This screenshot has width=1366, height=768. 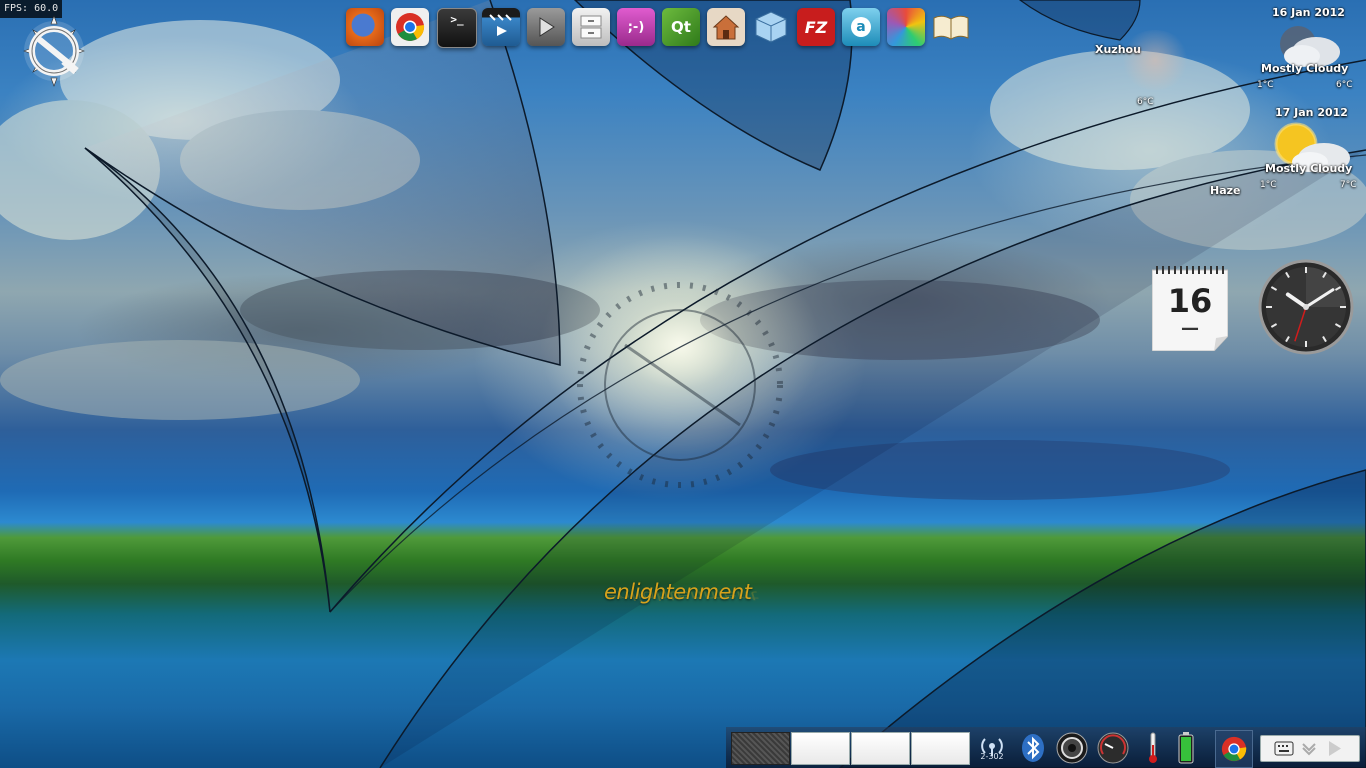 I want to click on launcher-media-player, so click(x=546, y=27).